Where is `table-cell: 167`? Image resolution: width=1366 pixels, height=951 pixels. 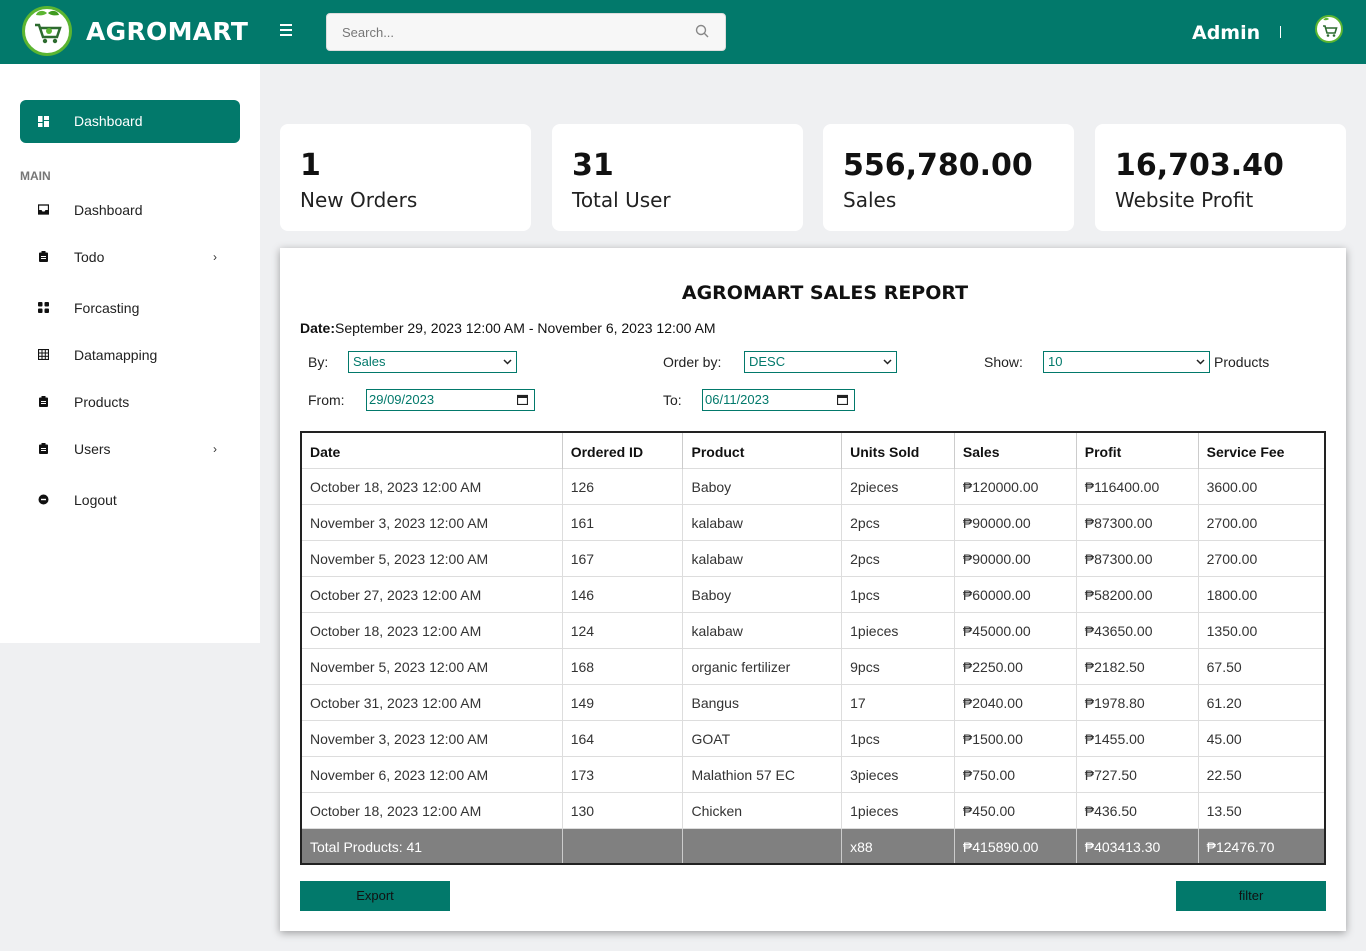
table-cell: 167 is located at coordinates (622, 557).